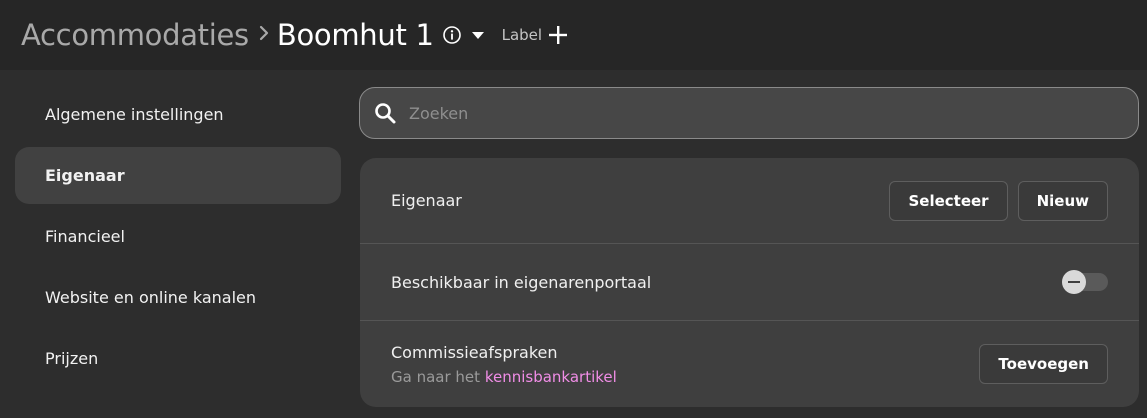  I want to click on sidebar-item-financieel: Financieel, so click(178, 236).